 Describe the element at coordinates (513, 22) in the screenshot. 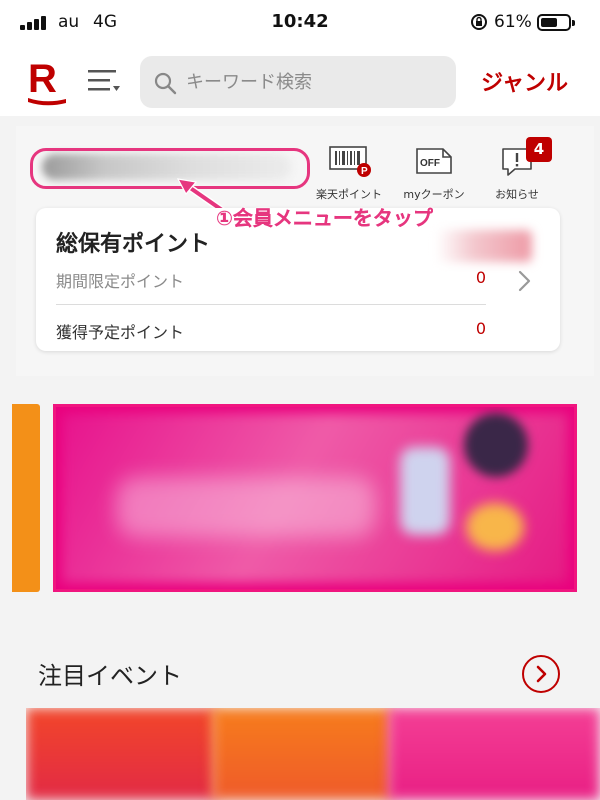

I see `battery-percent: 61%` at that location.